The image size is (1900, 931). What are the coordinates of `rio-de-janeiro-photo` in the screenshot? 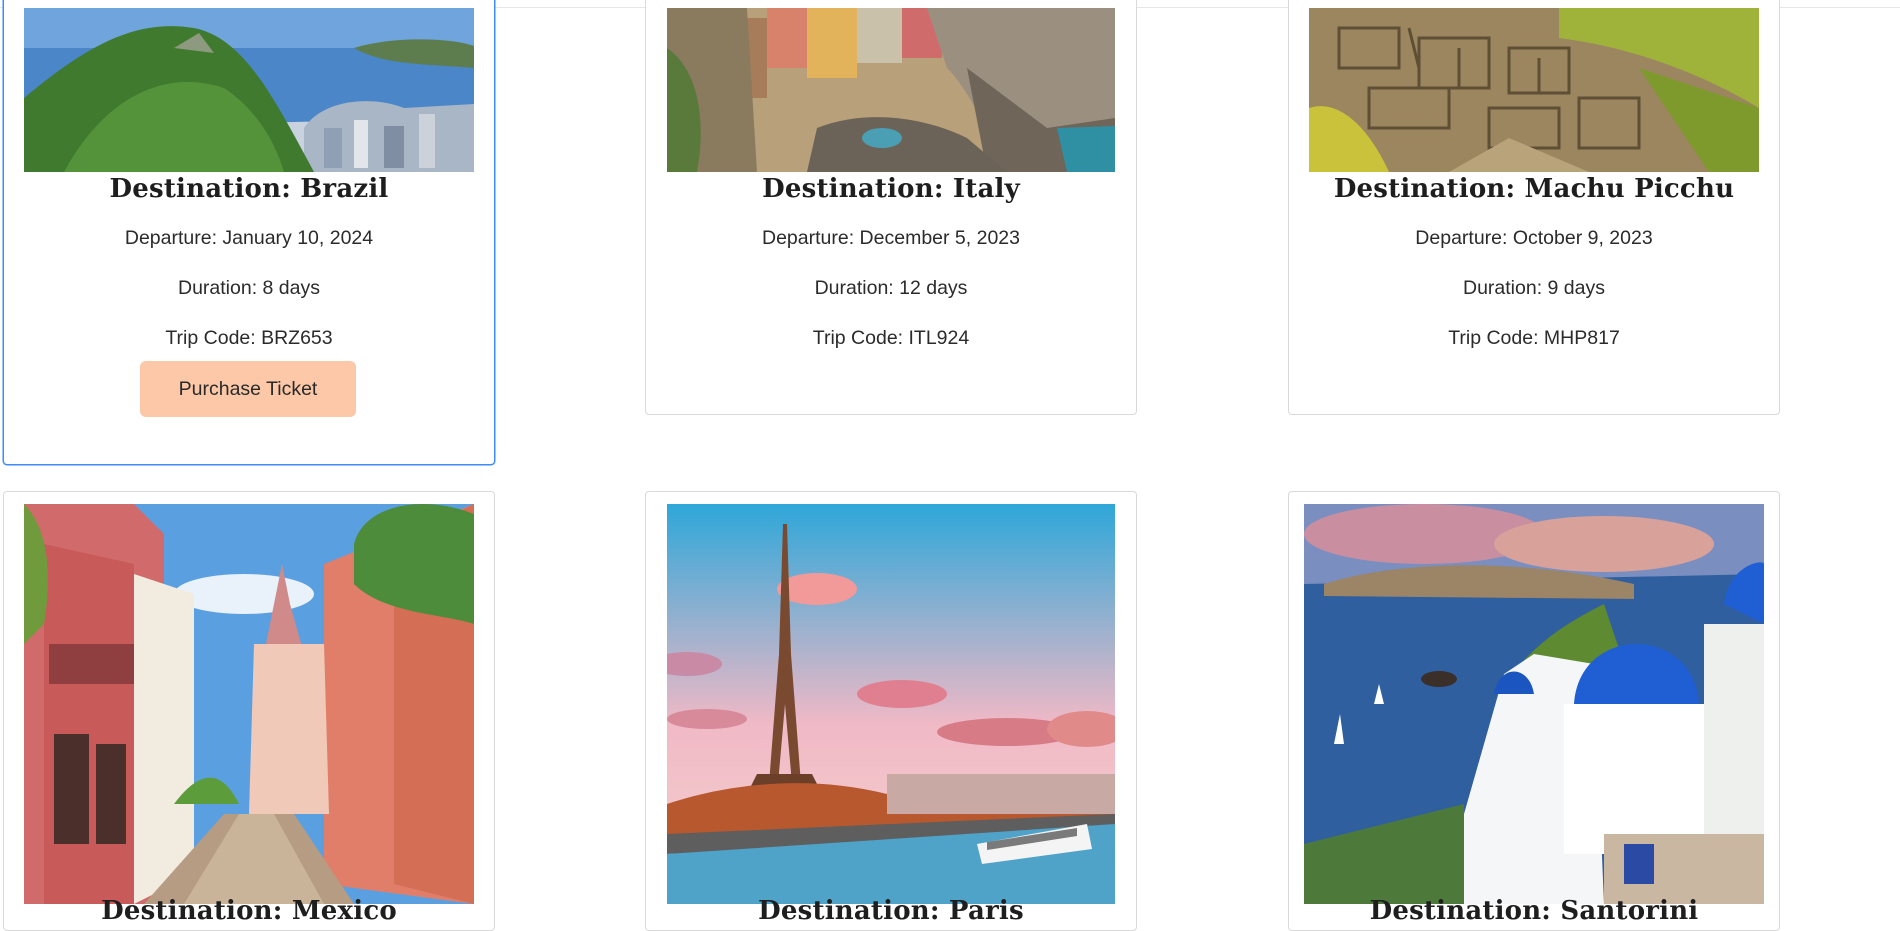 It's located at (249, 90).